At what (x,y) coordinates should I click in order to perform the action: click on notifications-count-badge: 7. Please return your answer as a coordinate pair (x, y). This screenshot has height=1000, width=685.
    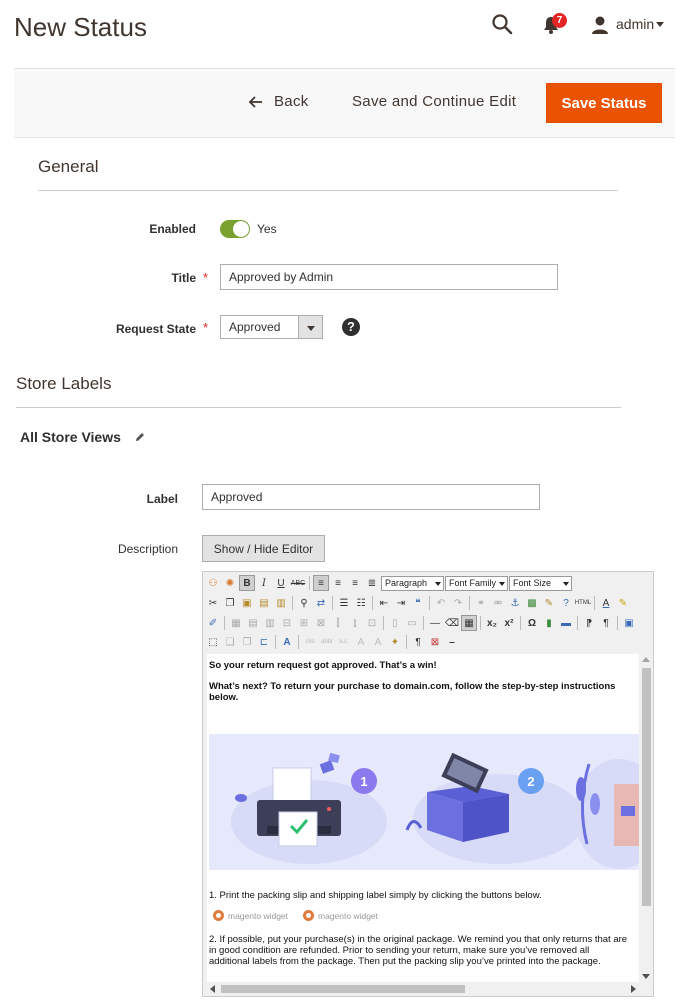
    Looking at the image, I should click on (559, 20).